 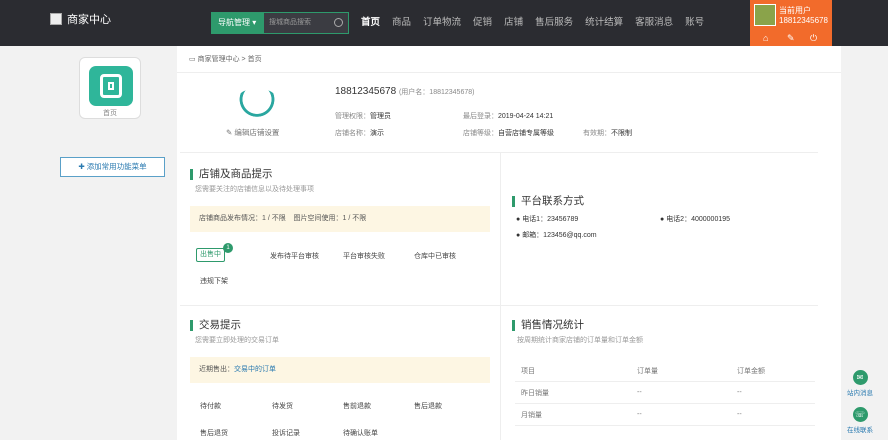 I want to click on menu-goods: 商品, so click(x=401, y=23).